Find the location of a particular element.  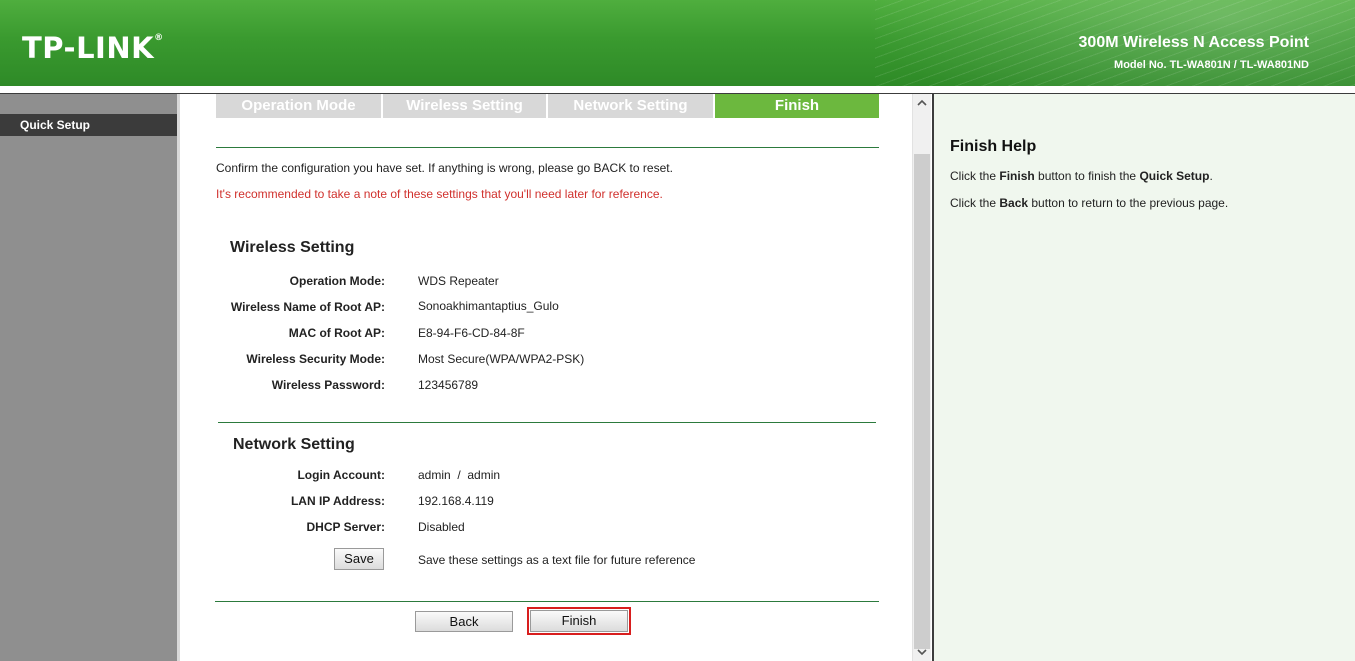

root-ap-name-label: Wireless Name of Root AP: is located at coordinates (307, 307).